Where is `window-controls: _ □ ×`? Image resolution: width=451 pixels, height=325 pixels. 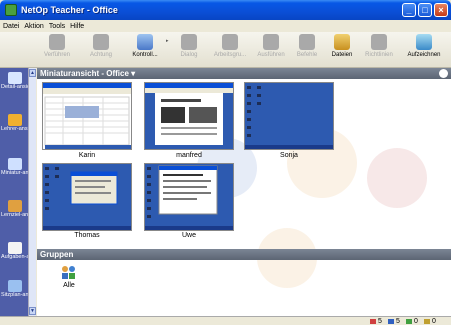 window-controls: _ □ × is located at coordinates (425, 10).